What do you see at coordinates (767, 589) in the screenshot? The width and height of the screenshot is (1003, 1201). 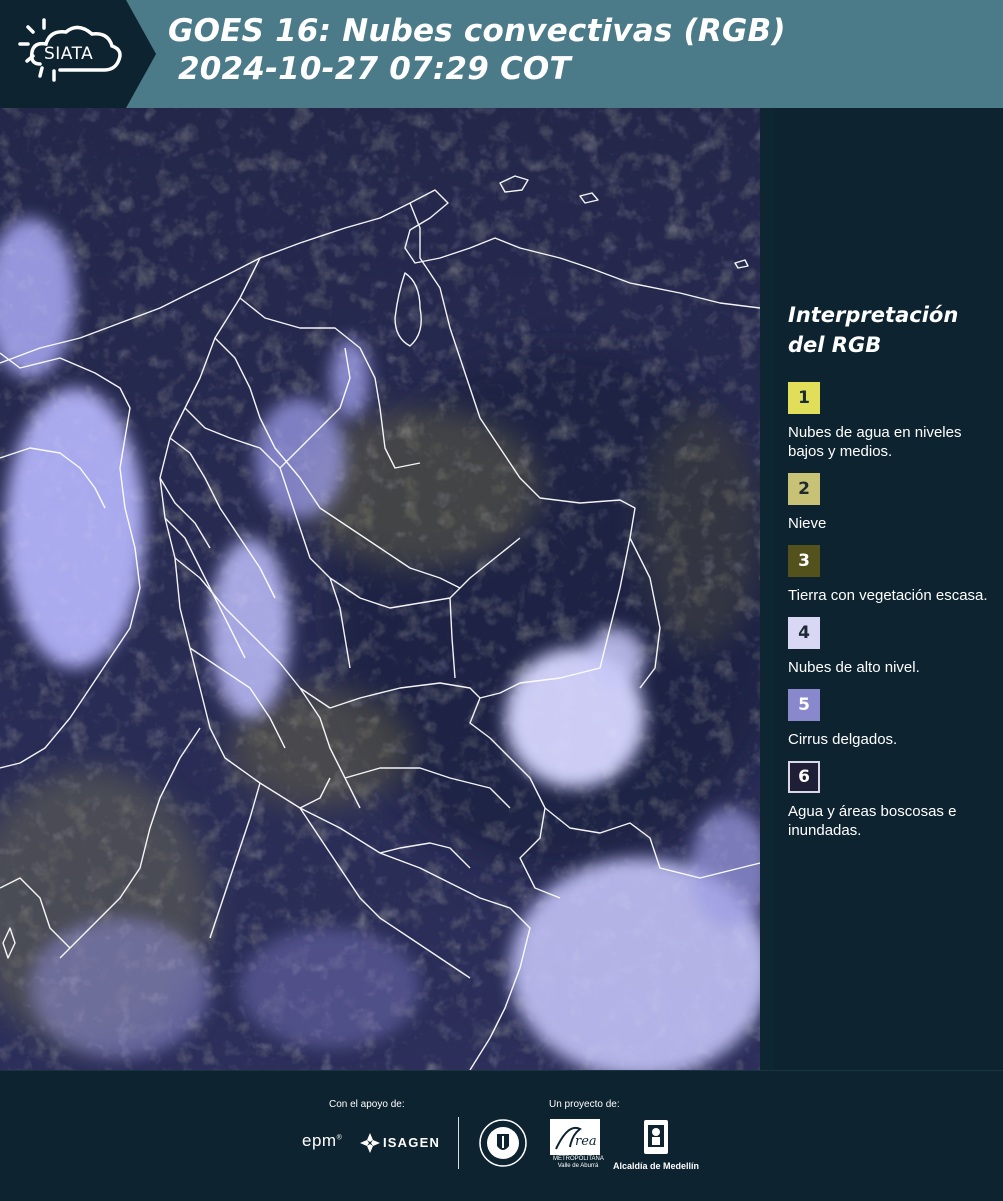 I see `map-edge-strip` at bounding box center [767, 589].